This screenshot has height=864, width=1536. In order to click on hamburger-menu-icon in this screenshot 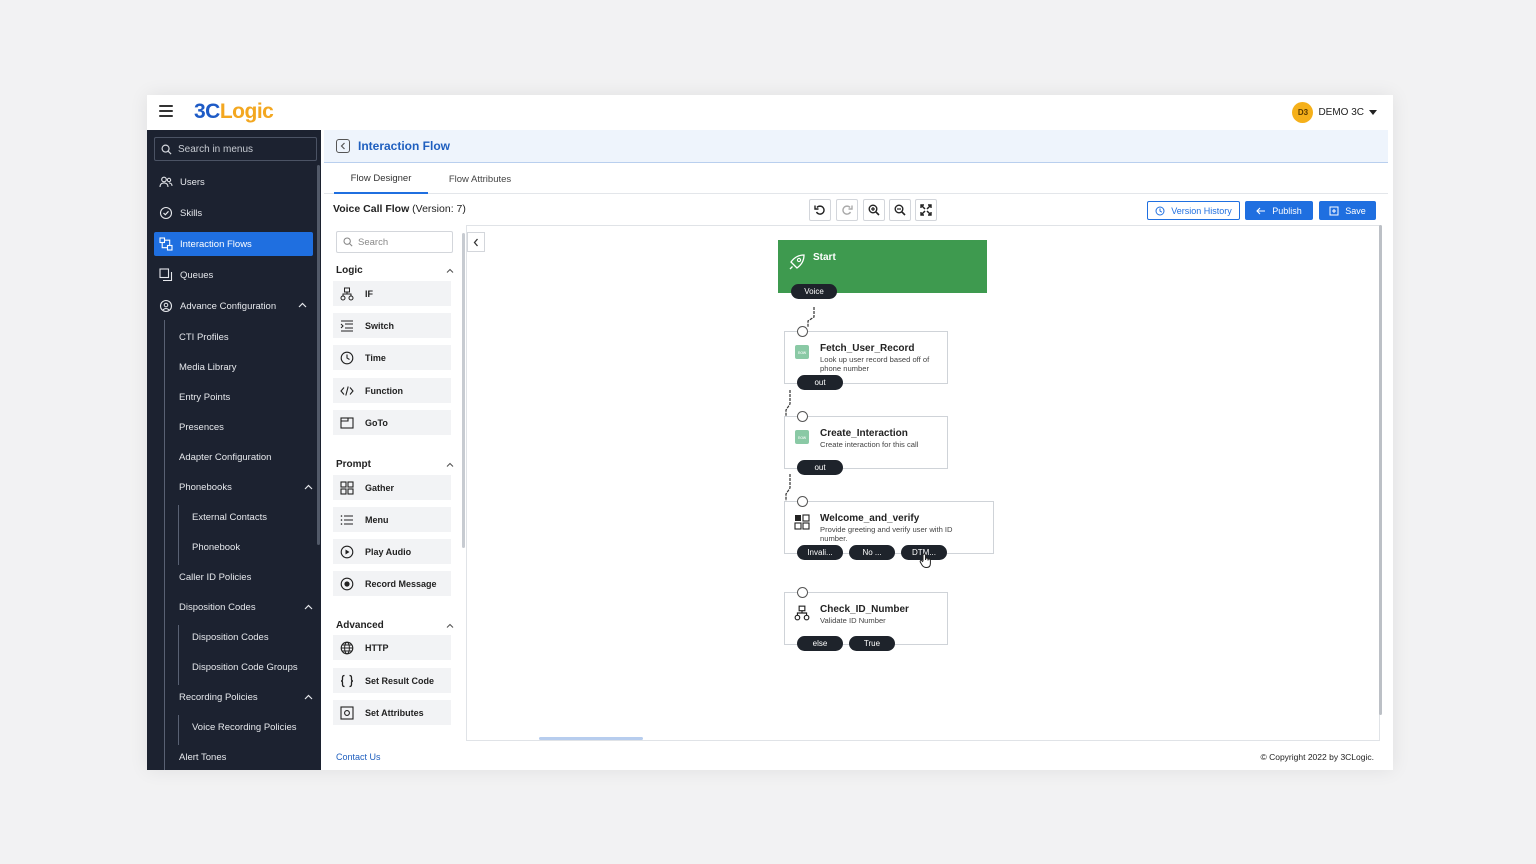, I will do `click(166, 111)`.